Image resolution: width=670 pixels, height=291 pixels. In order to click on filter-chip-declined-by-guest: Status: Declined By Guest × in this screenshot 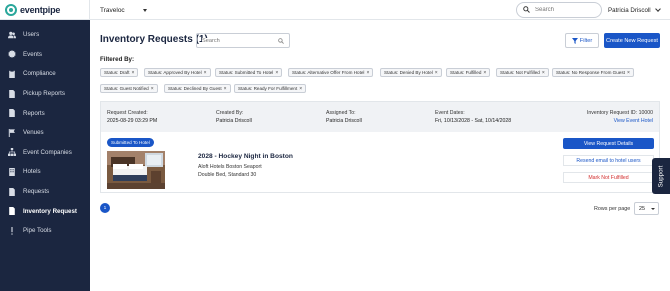, I will do `click(197, 88)`.